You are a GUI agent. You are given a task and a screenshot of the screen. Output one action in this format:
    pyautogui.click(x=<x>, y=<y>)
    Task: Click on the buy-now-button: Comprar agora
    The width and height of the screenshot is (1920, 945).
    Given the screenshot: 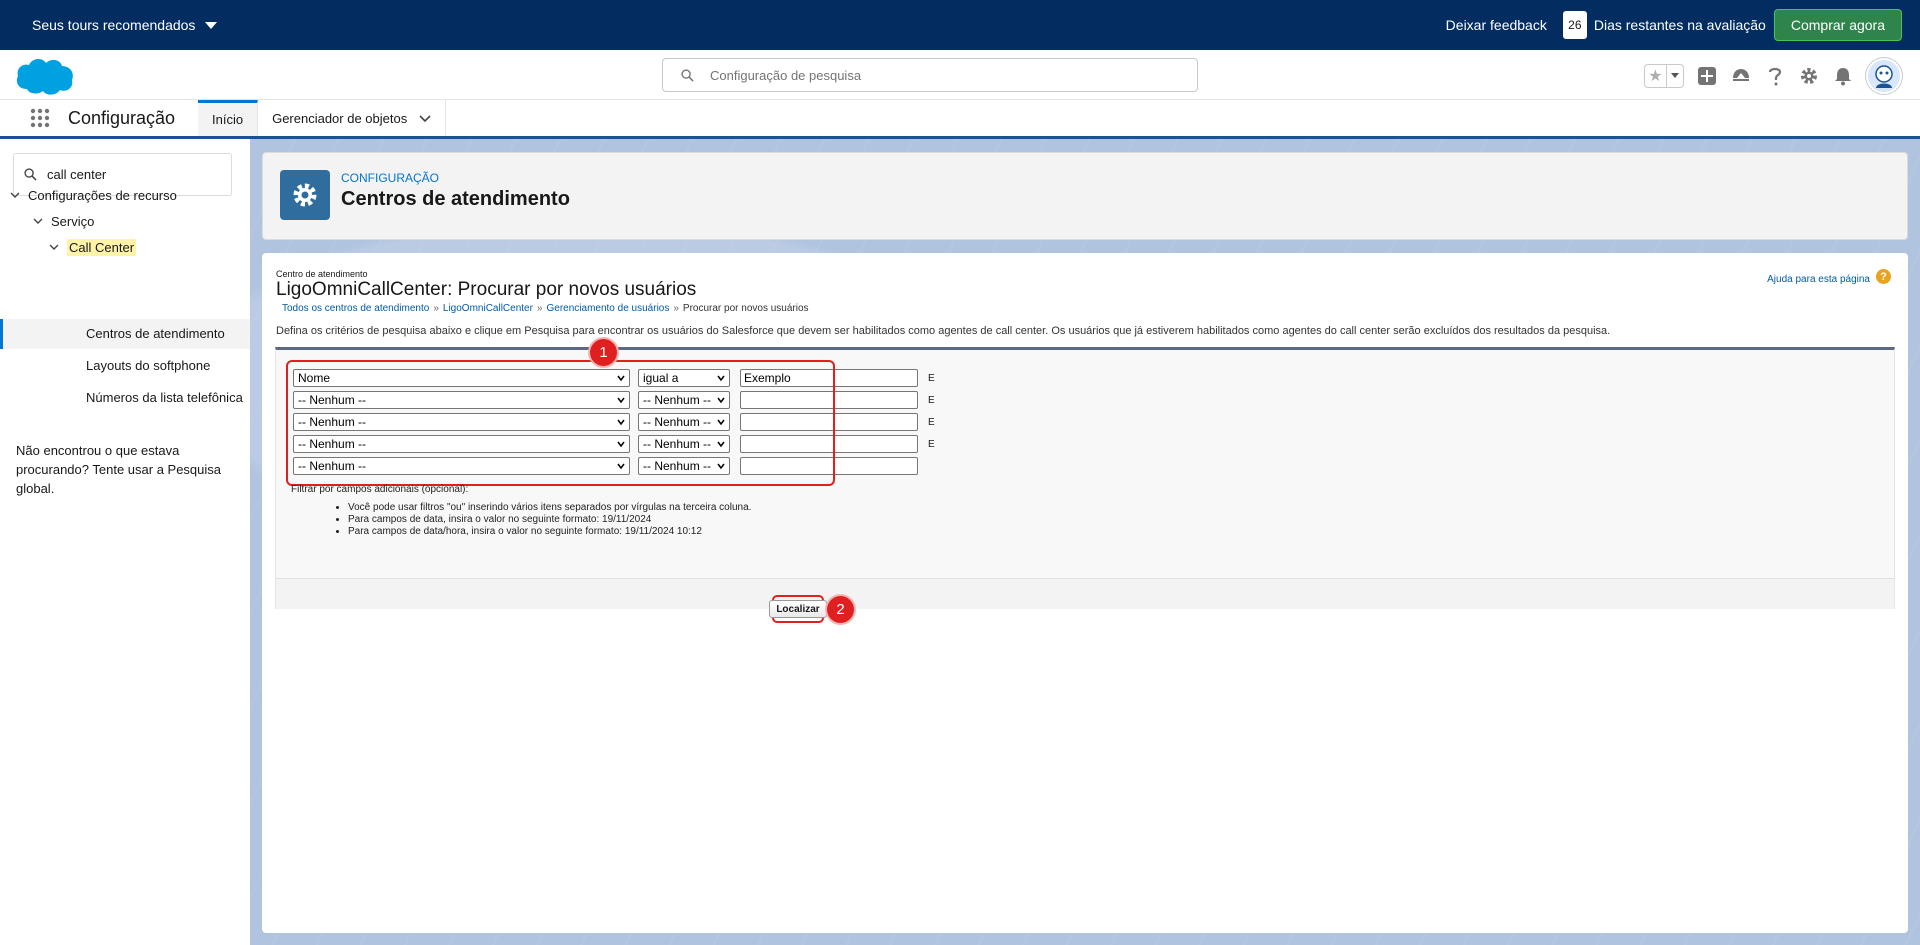 What is the action you would take?
    pyautogui.click(x=1837, y=25)
    